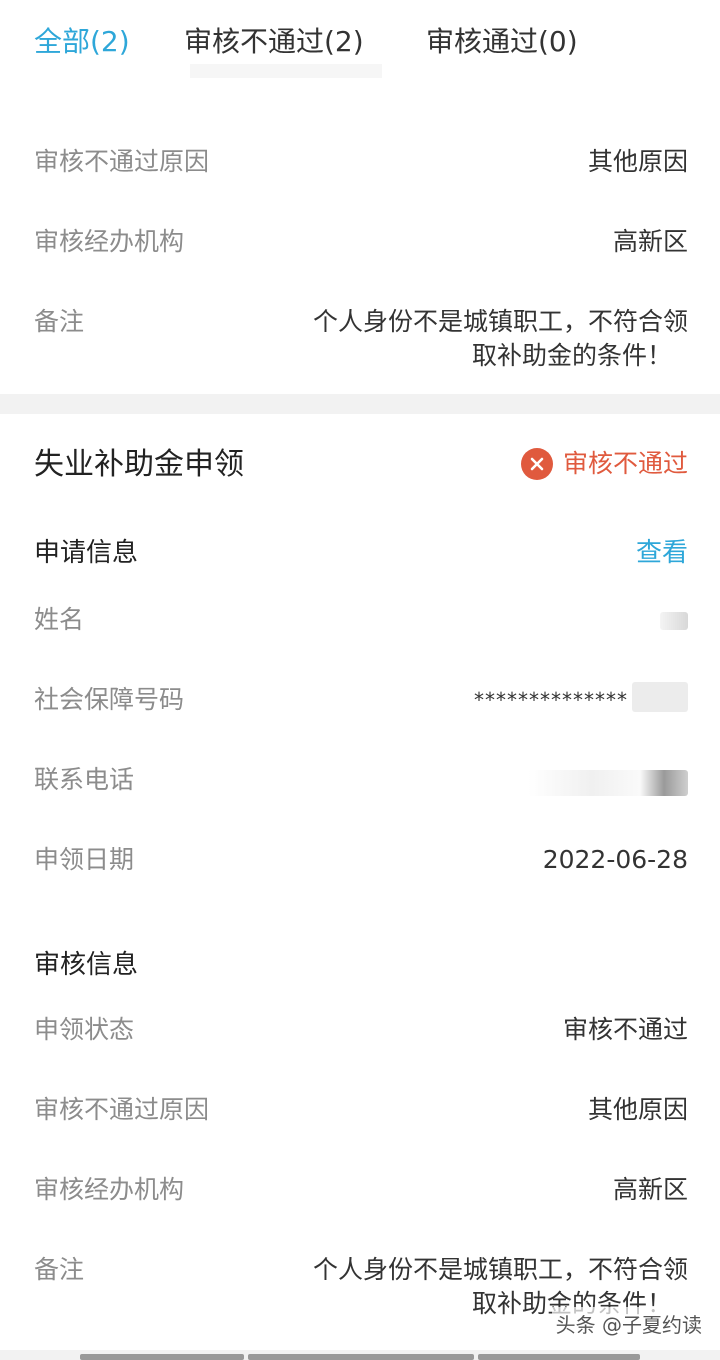 The width and height of the screenshot is (720, 1360). What do you see at coordinates (660, 697) in the screenshot?
I see `ssn-redaction` at bounding box center [660, 697].